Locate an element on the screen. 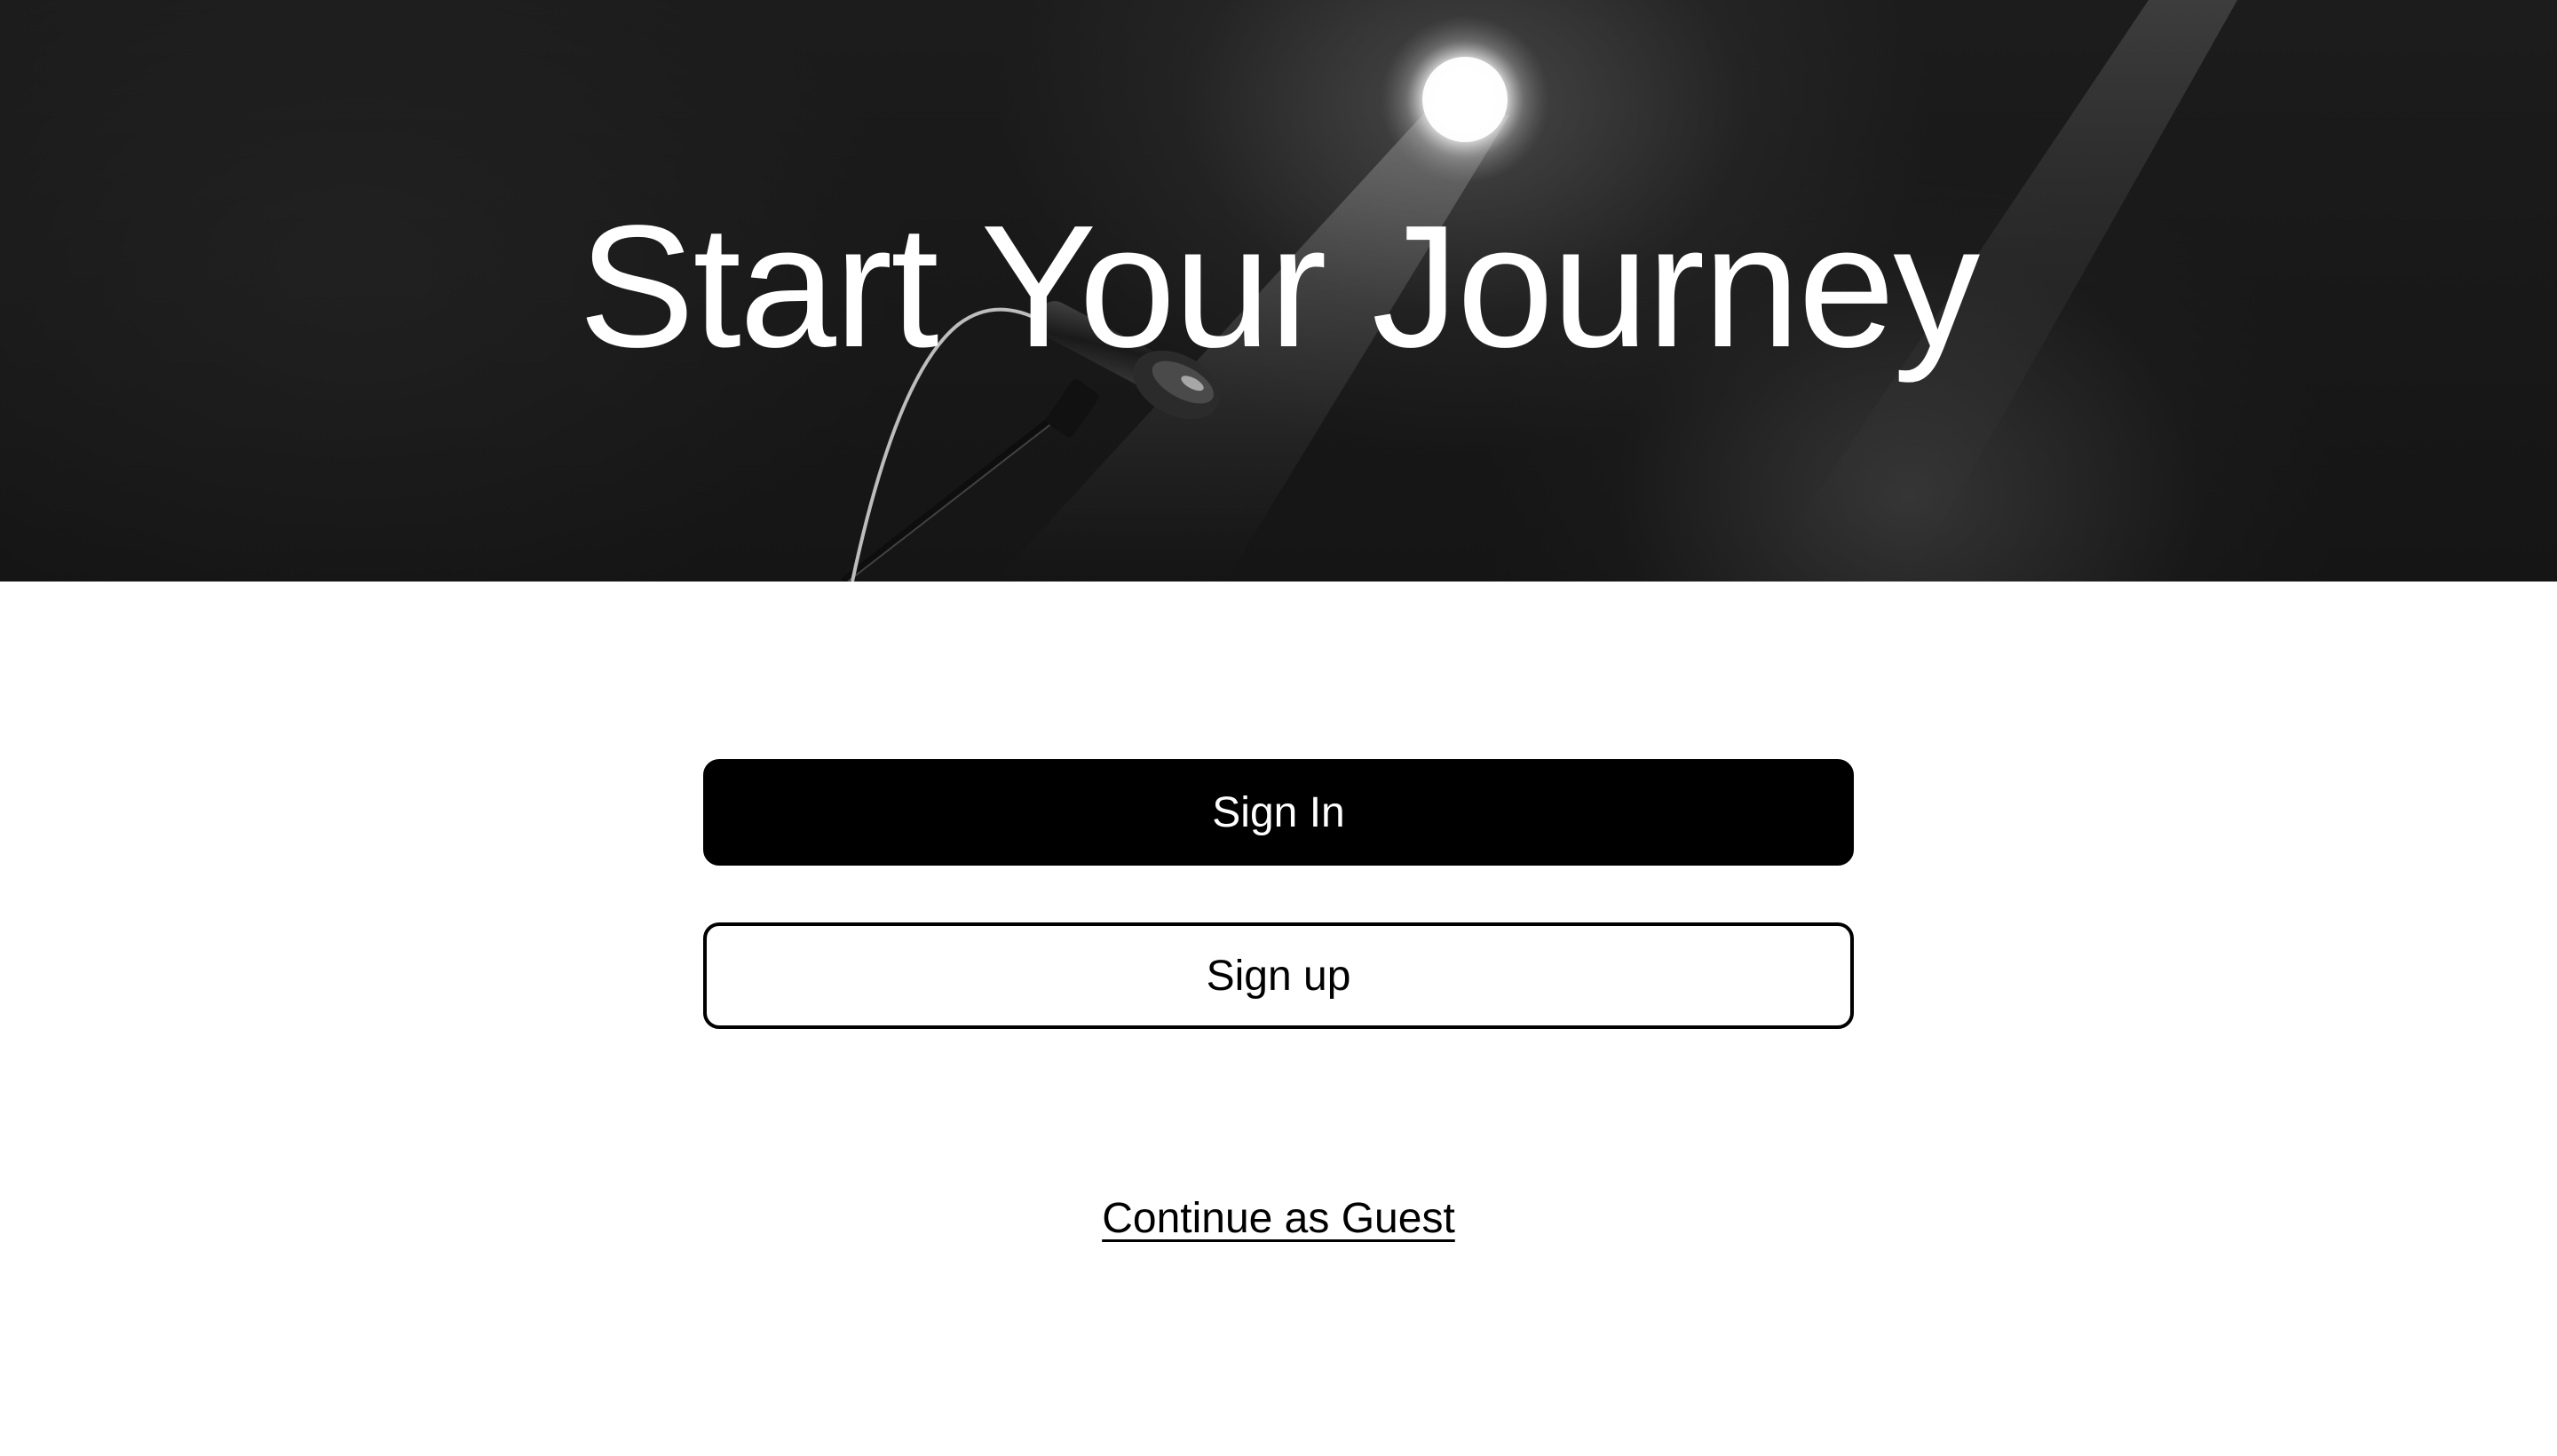 This screenshot has width=2557, height=1456. sign-in-label: Sign In is located at coordinates (1278, 812).